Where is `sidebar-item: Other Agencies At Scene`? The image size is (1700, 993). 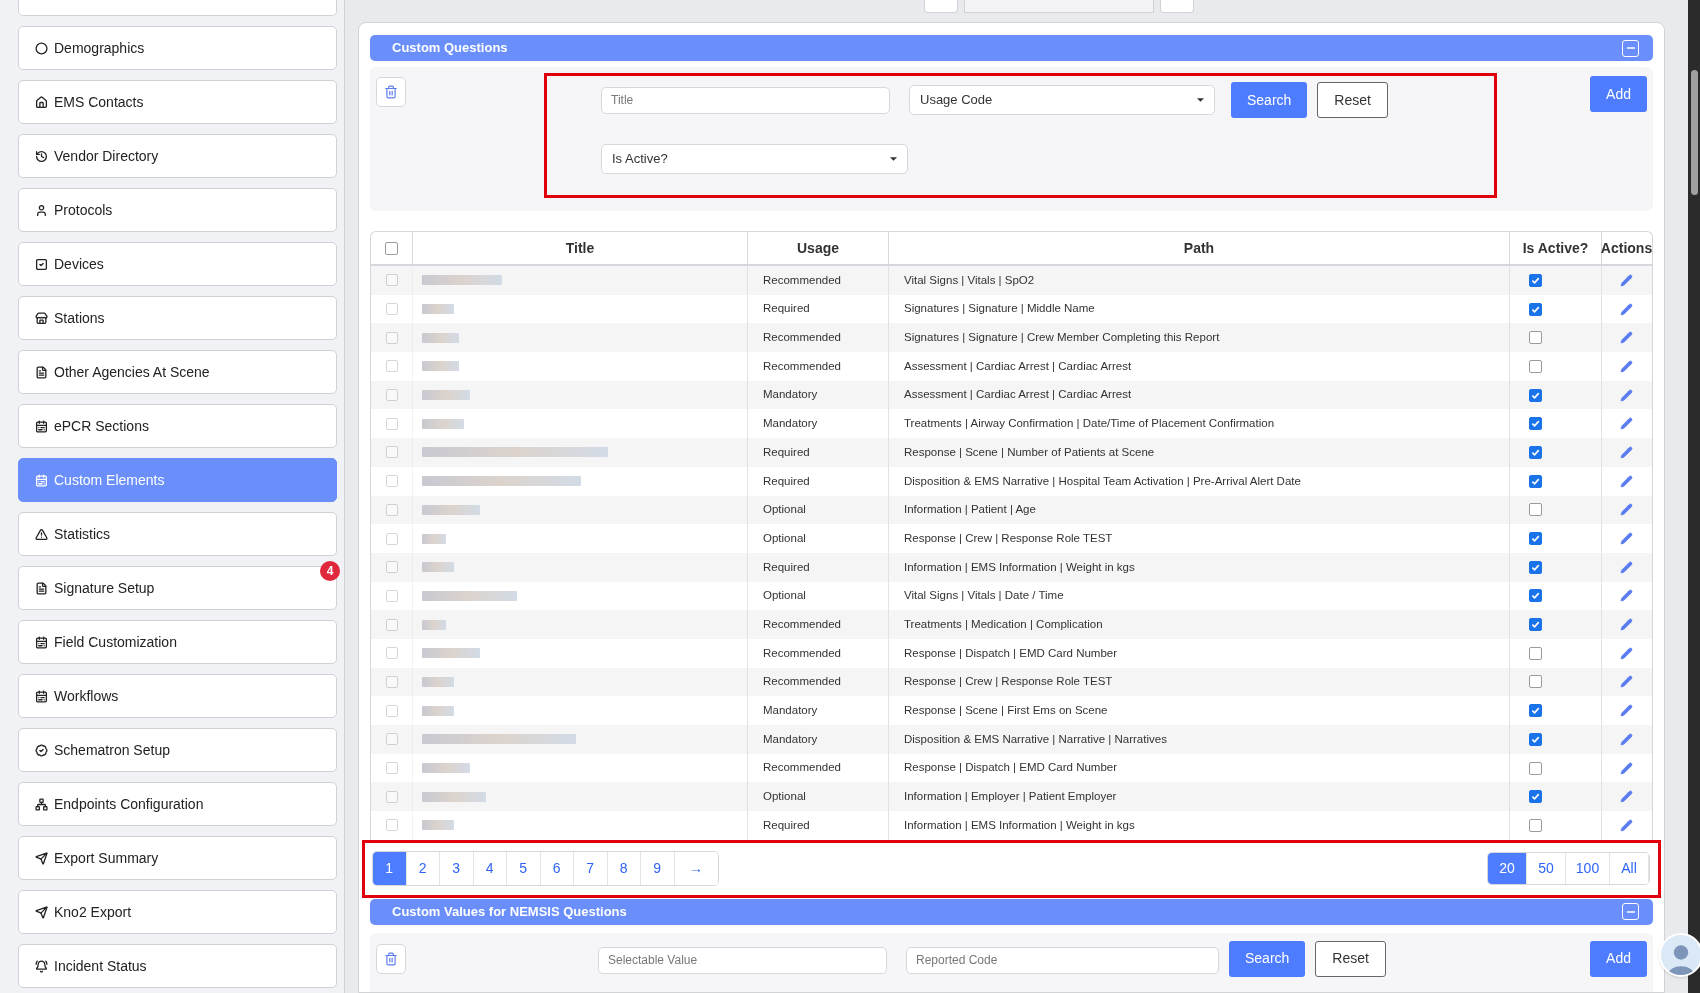
sidebar-item: Other Agencies At Scene is located at coordinates (177, 372).